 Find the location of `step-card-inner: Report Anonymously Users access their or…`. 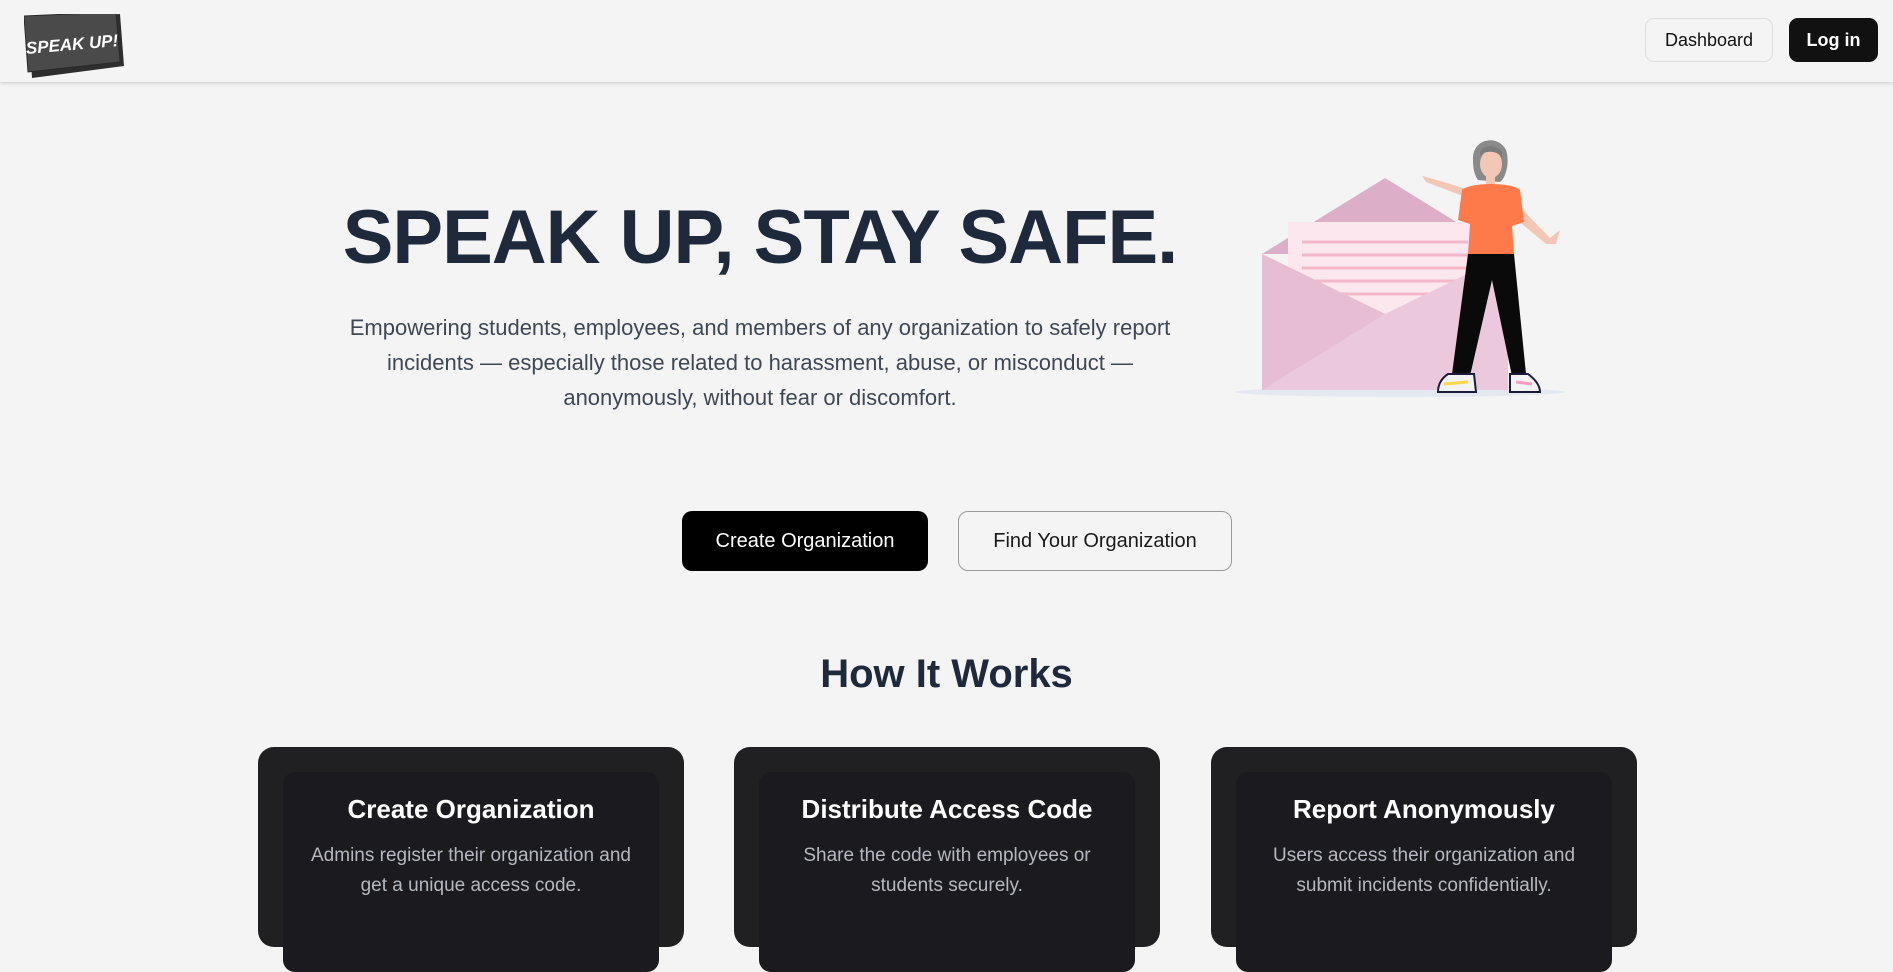

step-card-inner: Report Anonymously Users access their or… is located at coordinates (1424, 872).